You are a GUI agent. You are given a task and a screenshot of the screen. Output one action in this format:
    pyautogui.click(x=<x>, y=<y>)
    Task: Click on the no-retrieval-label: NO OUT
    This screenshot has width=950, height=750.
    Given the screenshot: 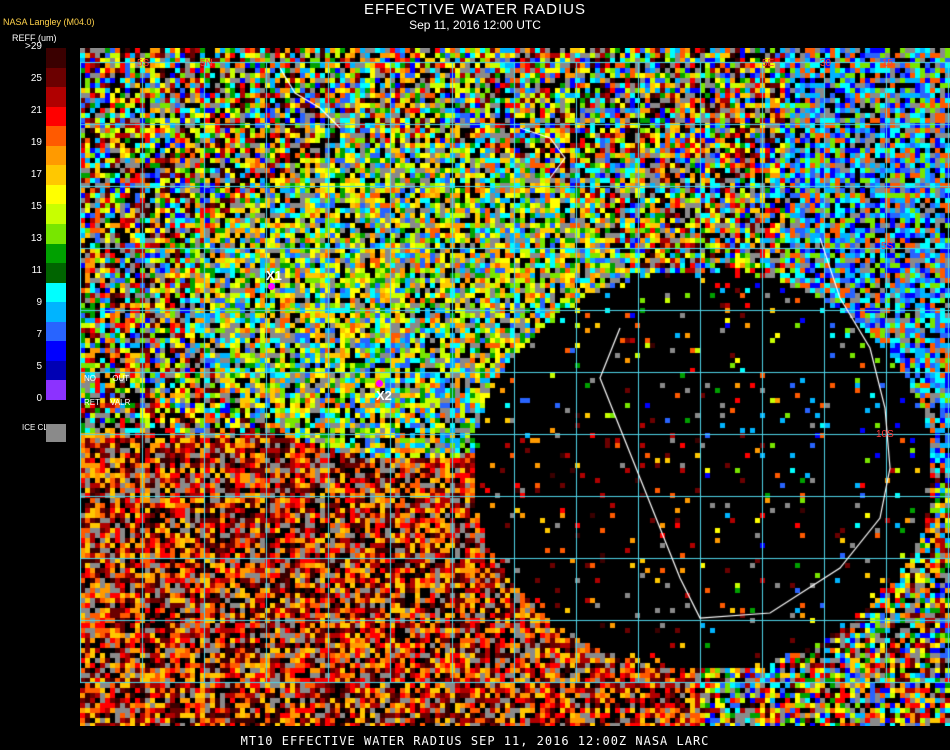 What is the action you would take?
    pyautogui.click(x=107, y=378)
    